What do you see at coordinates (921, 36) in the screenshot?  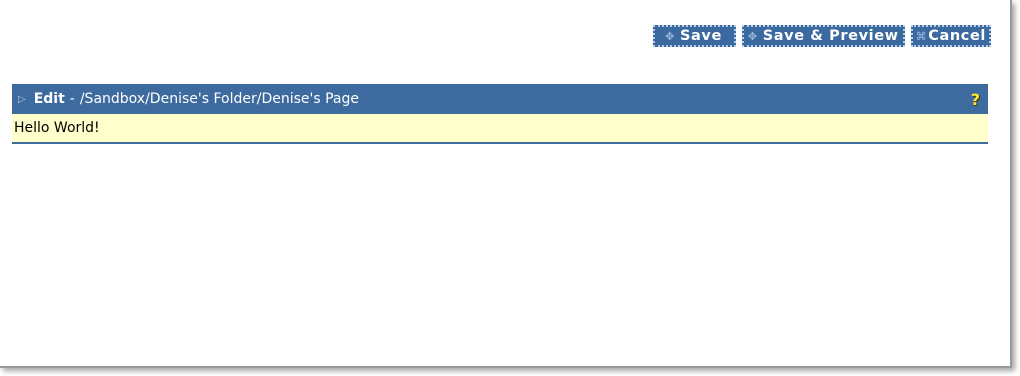 I see `cancel-icon: ⌘` at bounding box center [921, 36].